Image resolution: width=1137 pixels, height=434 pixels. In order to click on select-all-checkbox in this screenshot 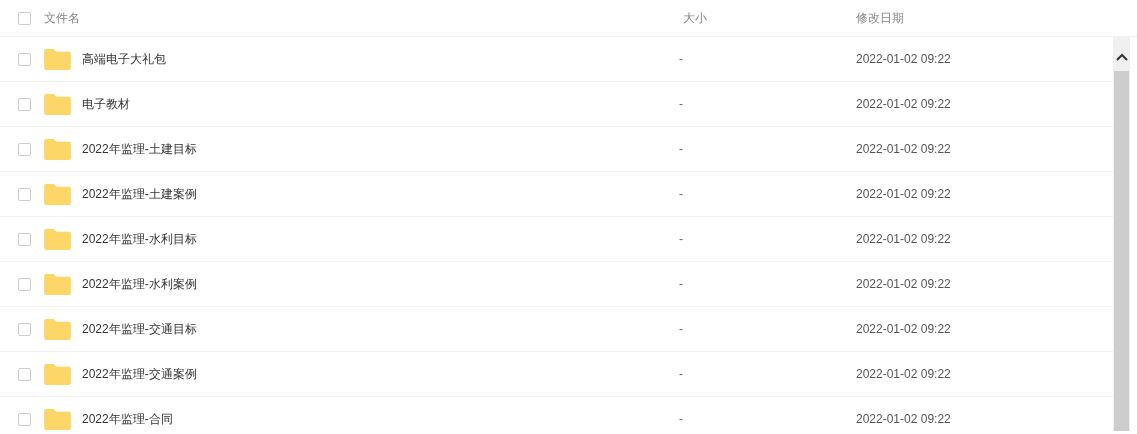, I will do `click(24, 18)`.